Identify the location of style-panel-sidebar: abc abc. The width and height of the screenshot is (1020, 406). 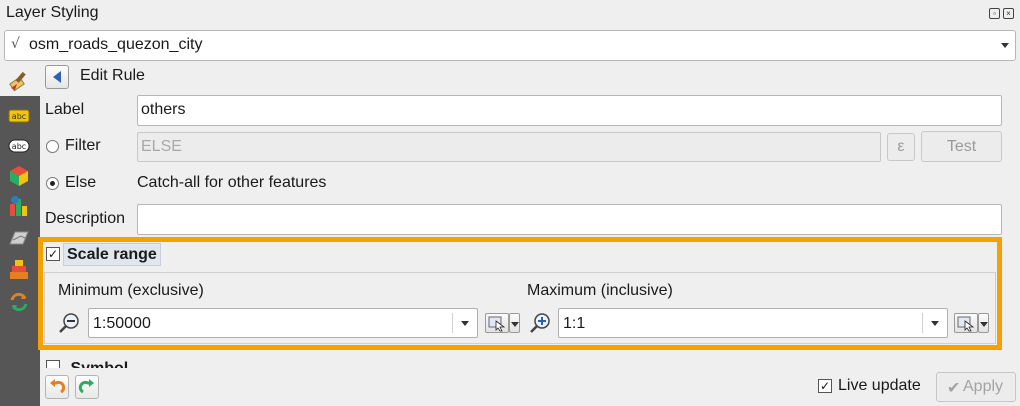
(20, 251).